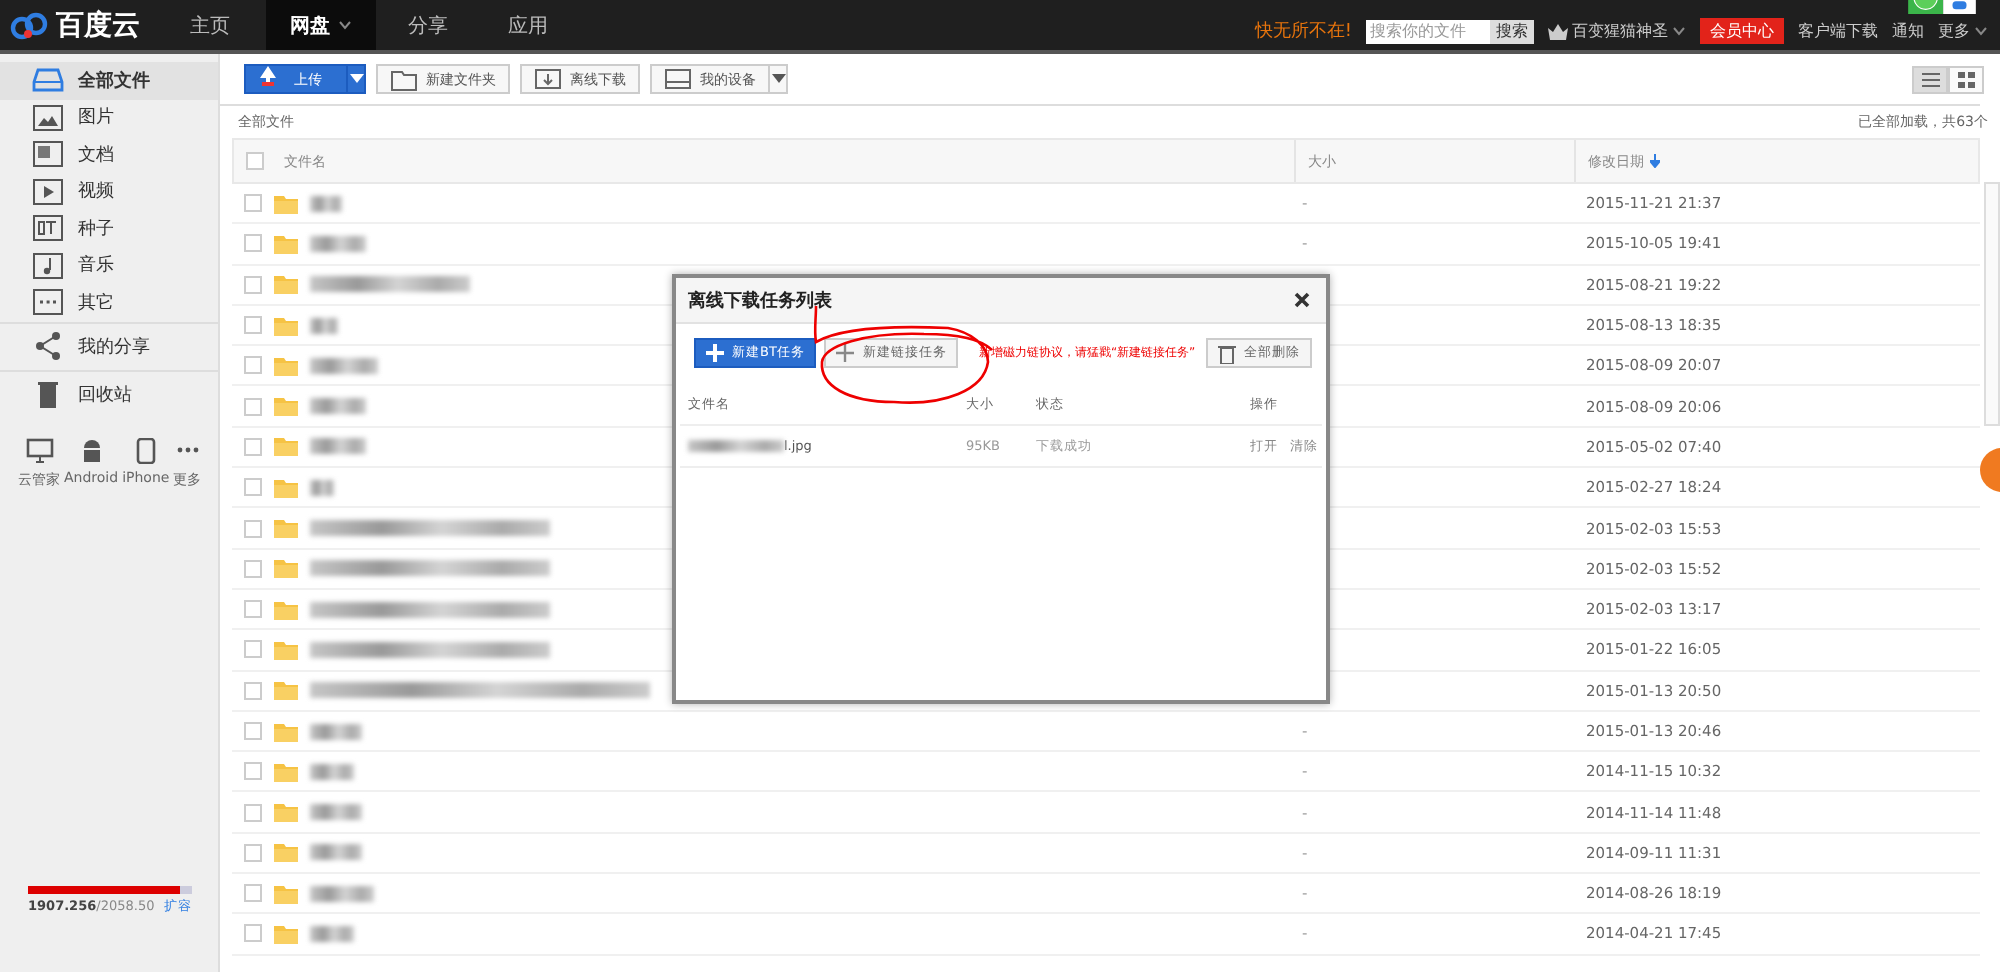 This screenshot has width=2000, height=972. What do you see at coordinates (48, 228) in the screenshot?
I see `bt-icon` at bounding box center [48, 228].